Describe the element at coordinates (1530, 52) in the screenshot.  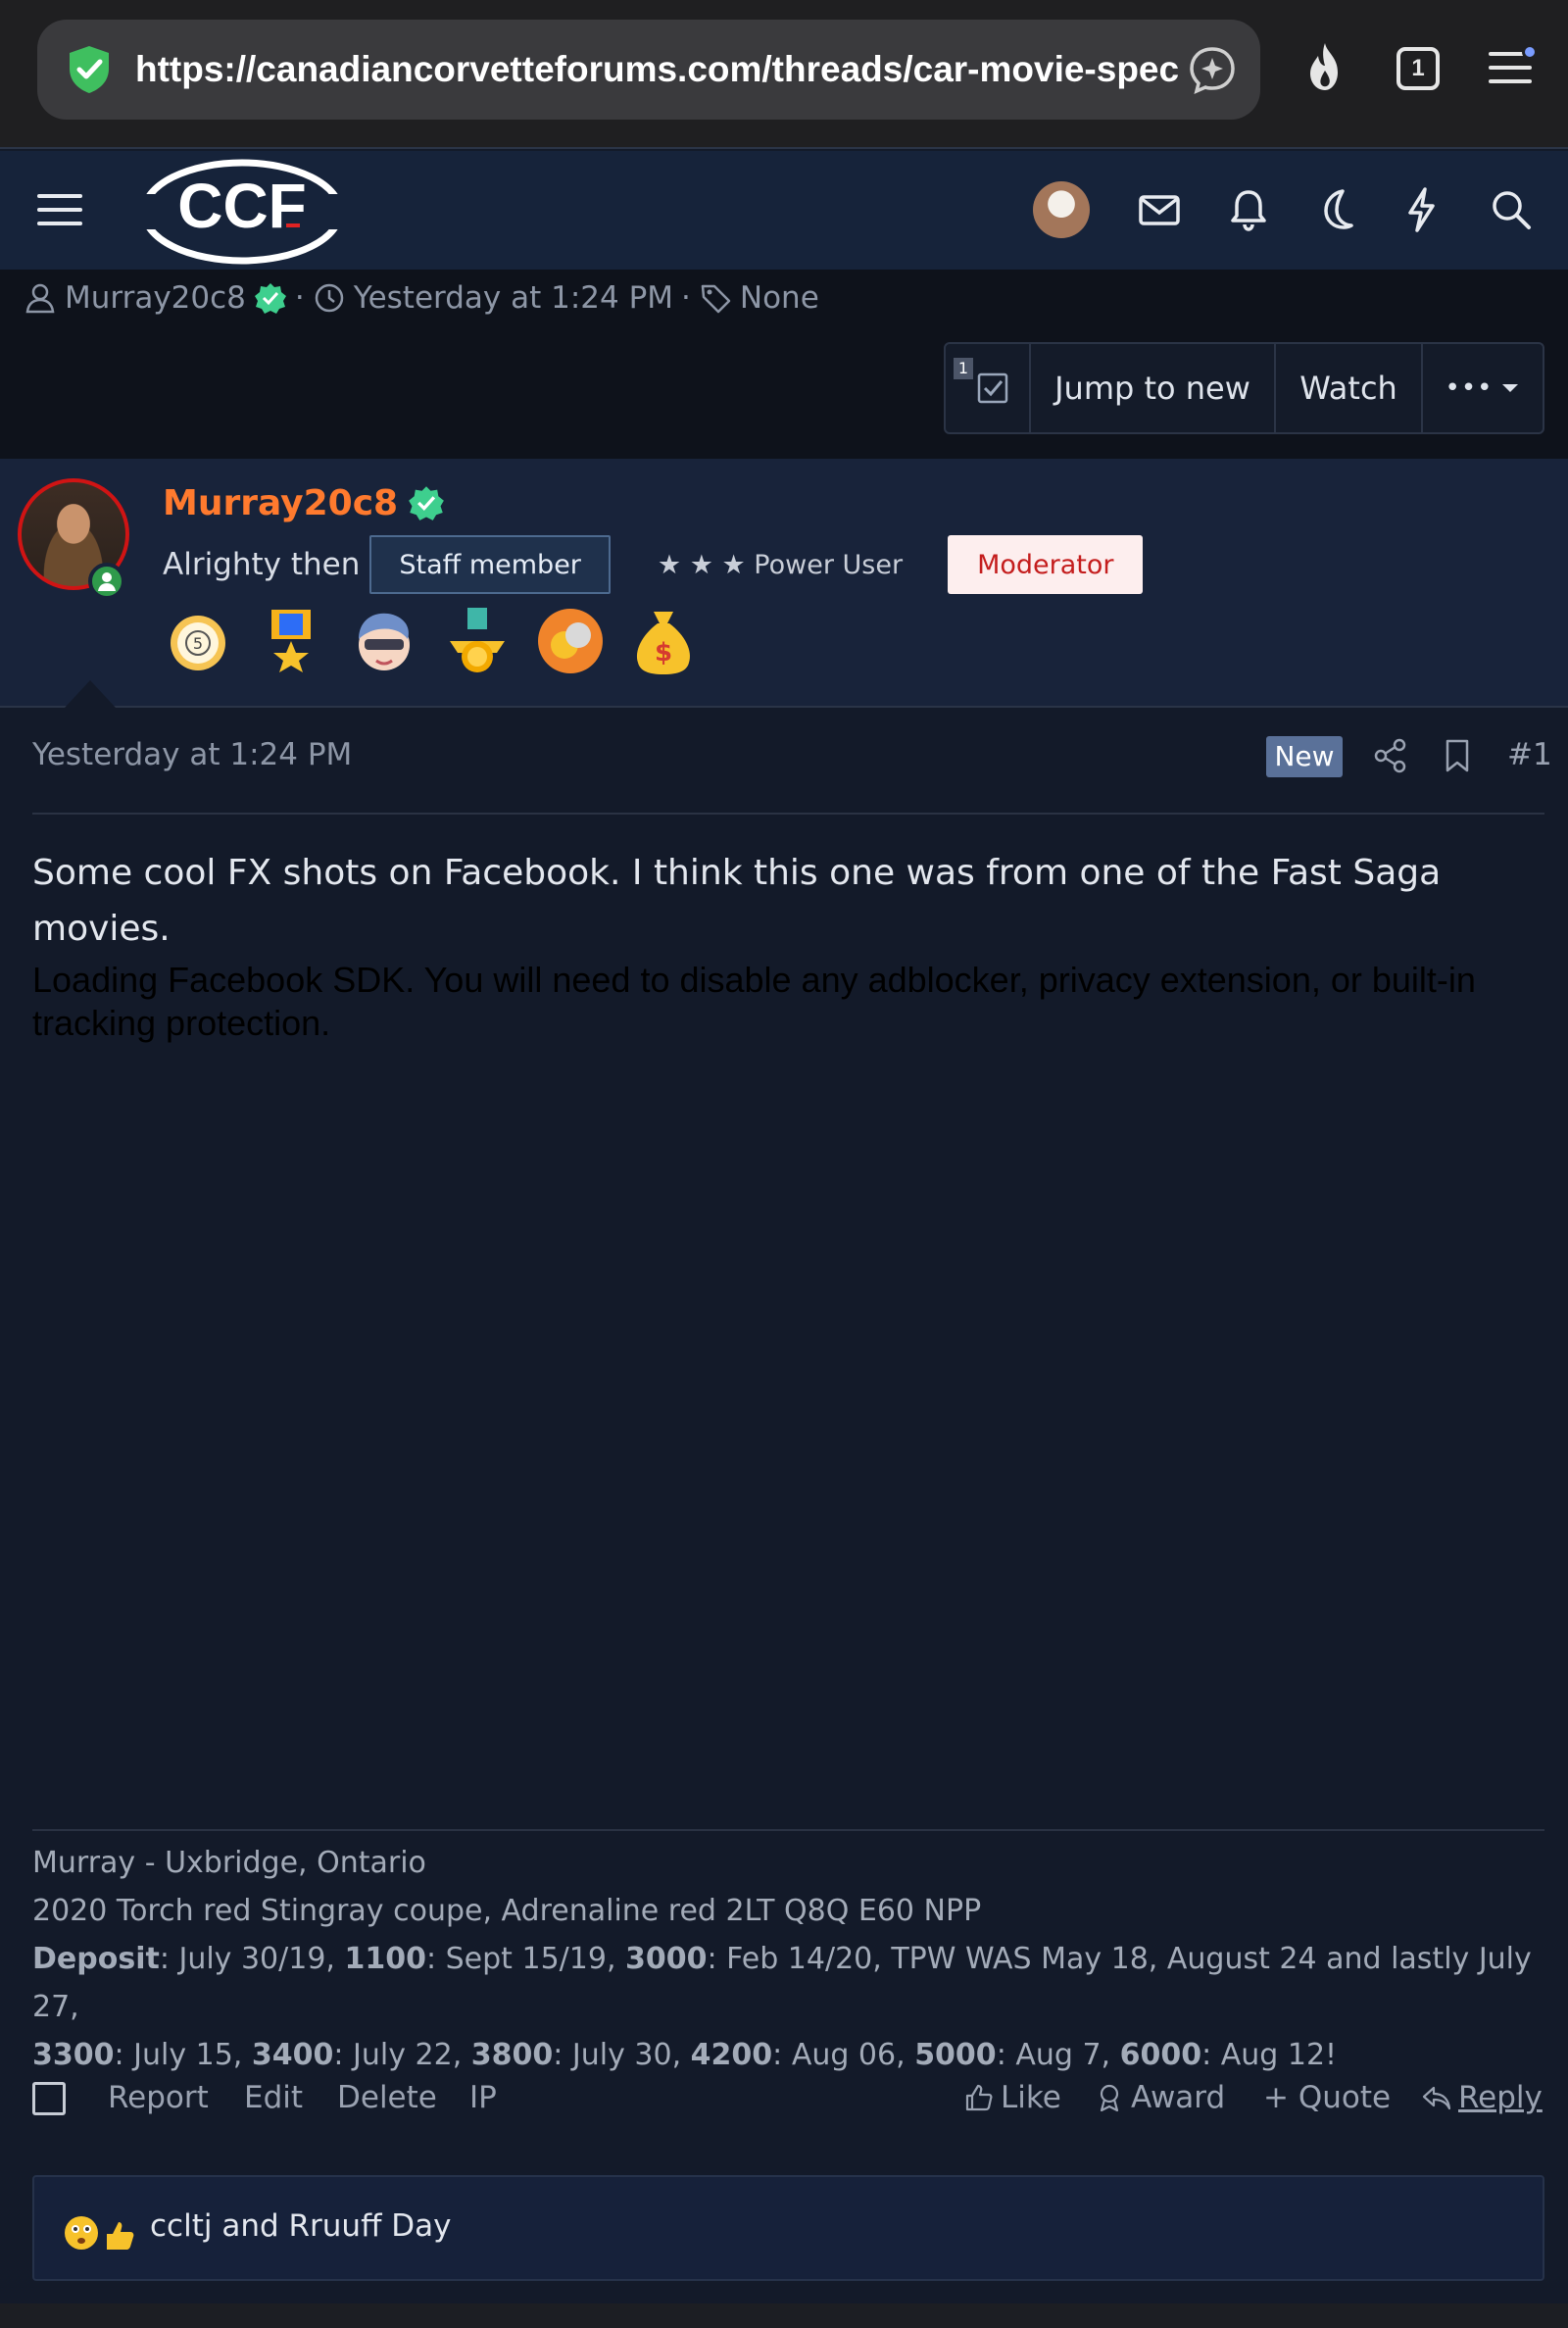
I see `notification-dot` at that location.